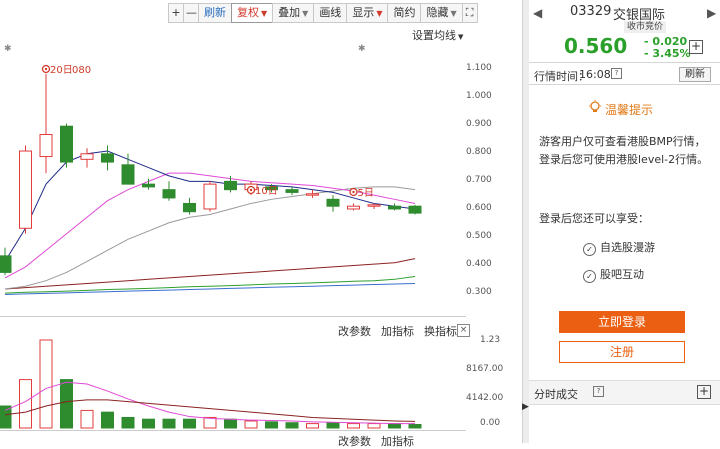 The height and width of the screenshot is (449, 720). Describe the element at coordinates (479, 124) in the screenshot. I see `y-tick-label: 0.900` at that location.